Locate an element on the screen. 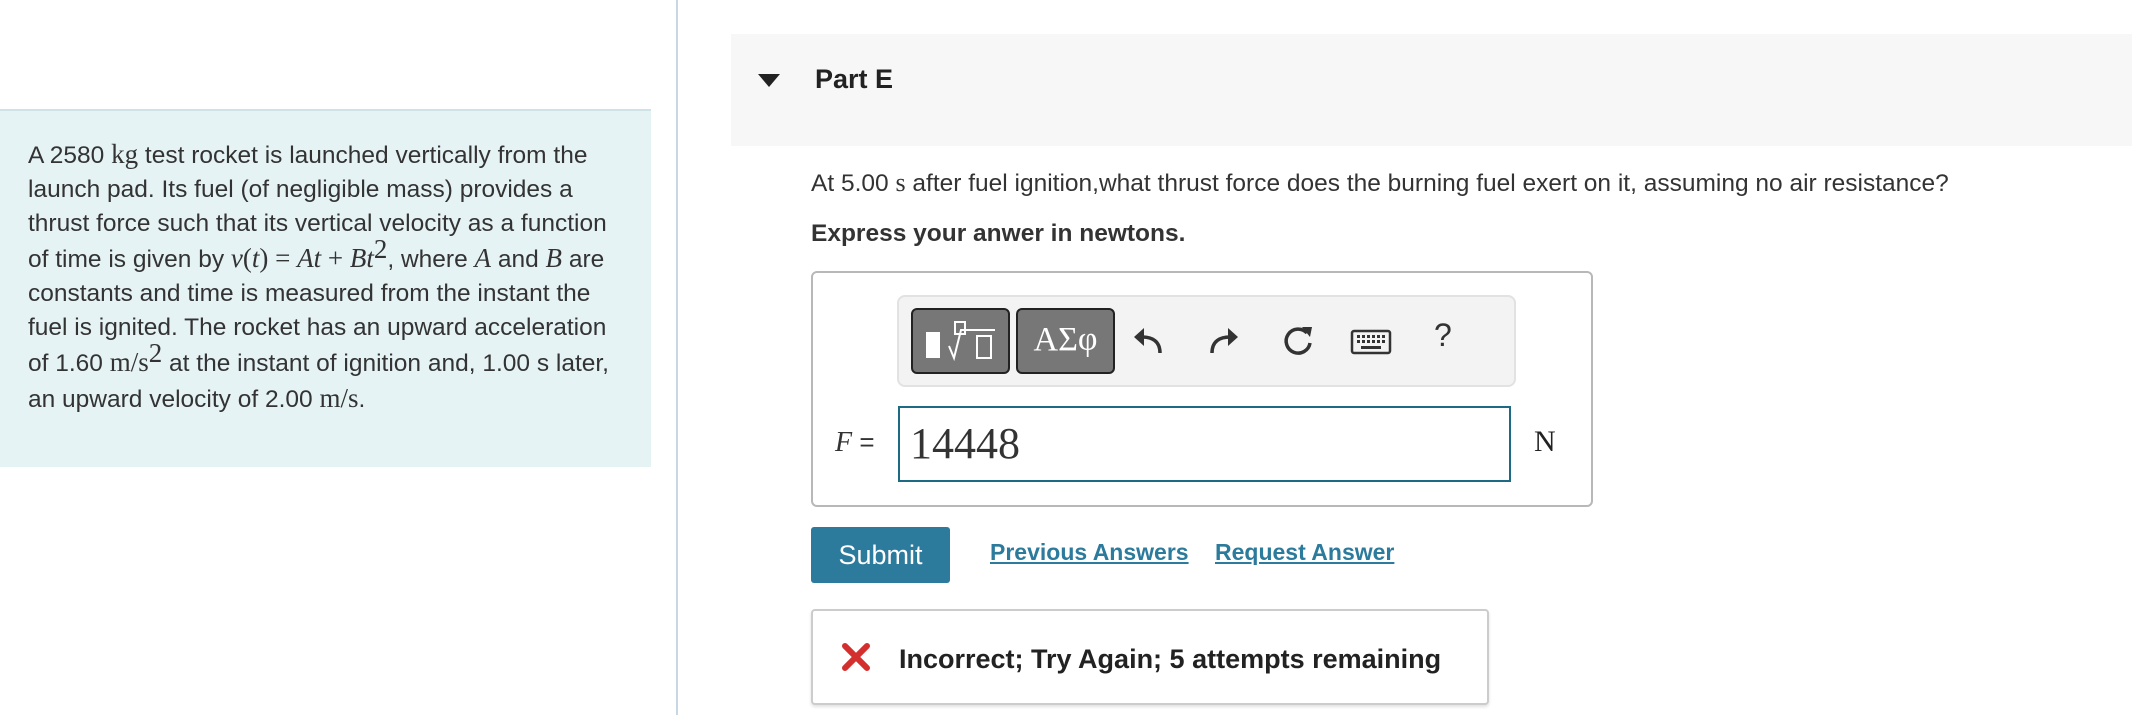  answer-input: 14448 is located at coordinates (1204, 444).